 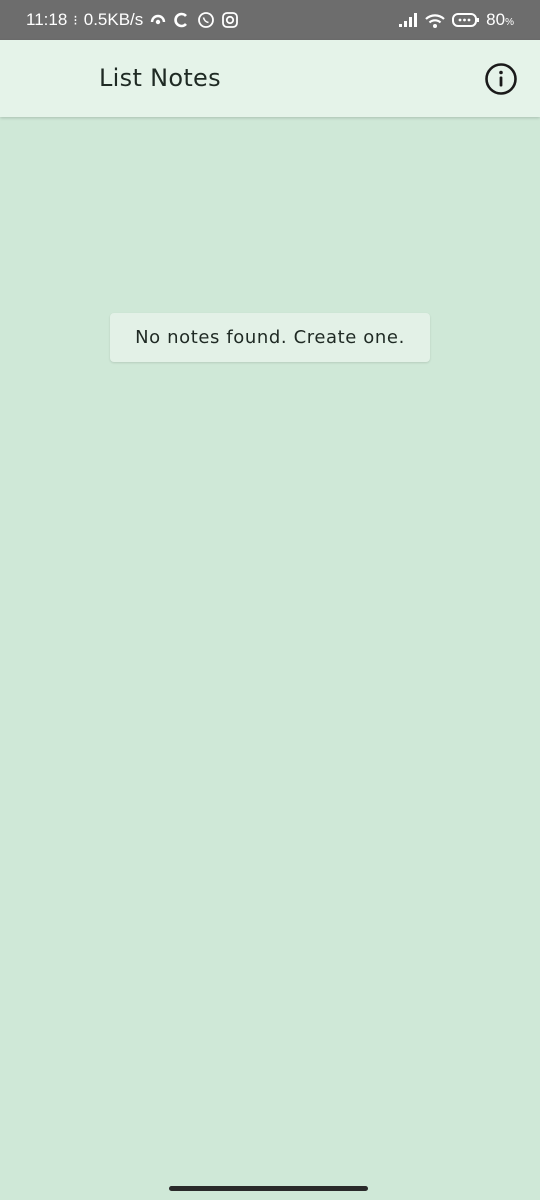 What do you see at coordinates (230, 20) in the screenshot?
I see `instagram-icon` at bounding box center [230, 20].